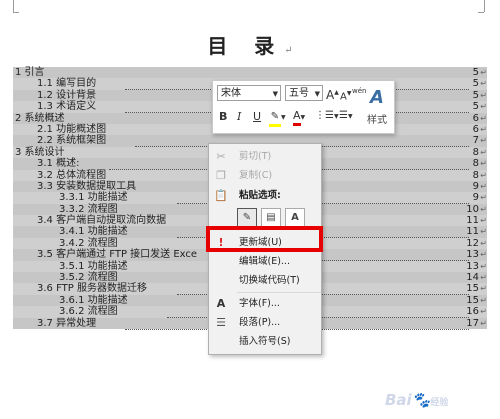 Image resolution: width=500 pixels, height=419 pixels. I want to click on toc-title: 目 录↵, so click(250, 44).